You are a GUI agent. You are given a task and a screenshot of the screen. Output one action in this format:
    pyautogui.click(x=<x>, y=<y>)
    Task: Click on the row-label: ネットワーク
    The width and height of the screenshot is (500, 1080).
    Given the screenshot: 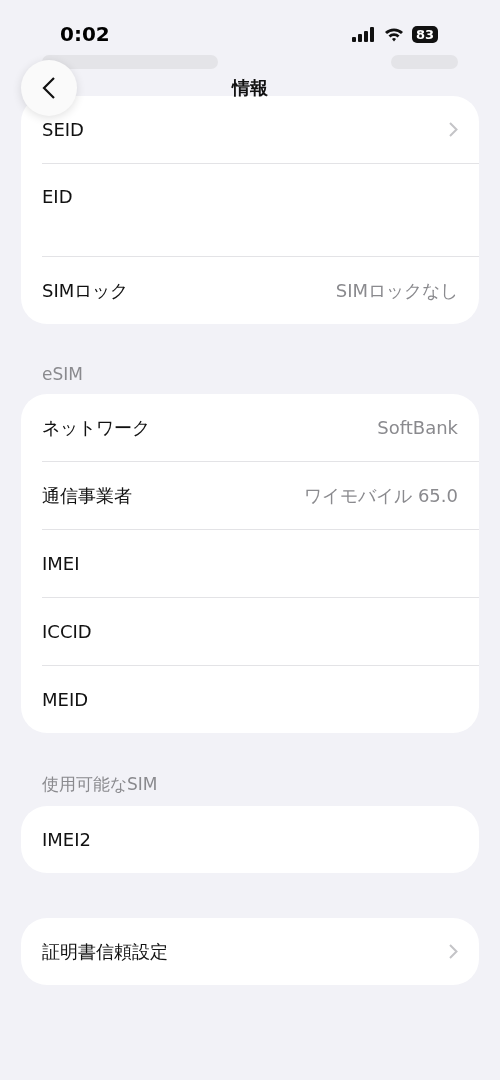 What is the action you would take?
    pyautogui.click(x=96, y=427)
    